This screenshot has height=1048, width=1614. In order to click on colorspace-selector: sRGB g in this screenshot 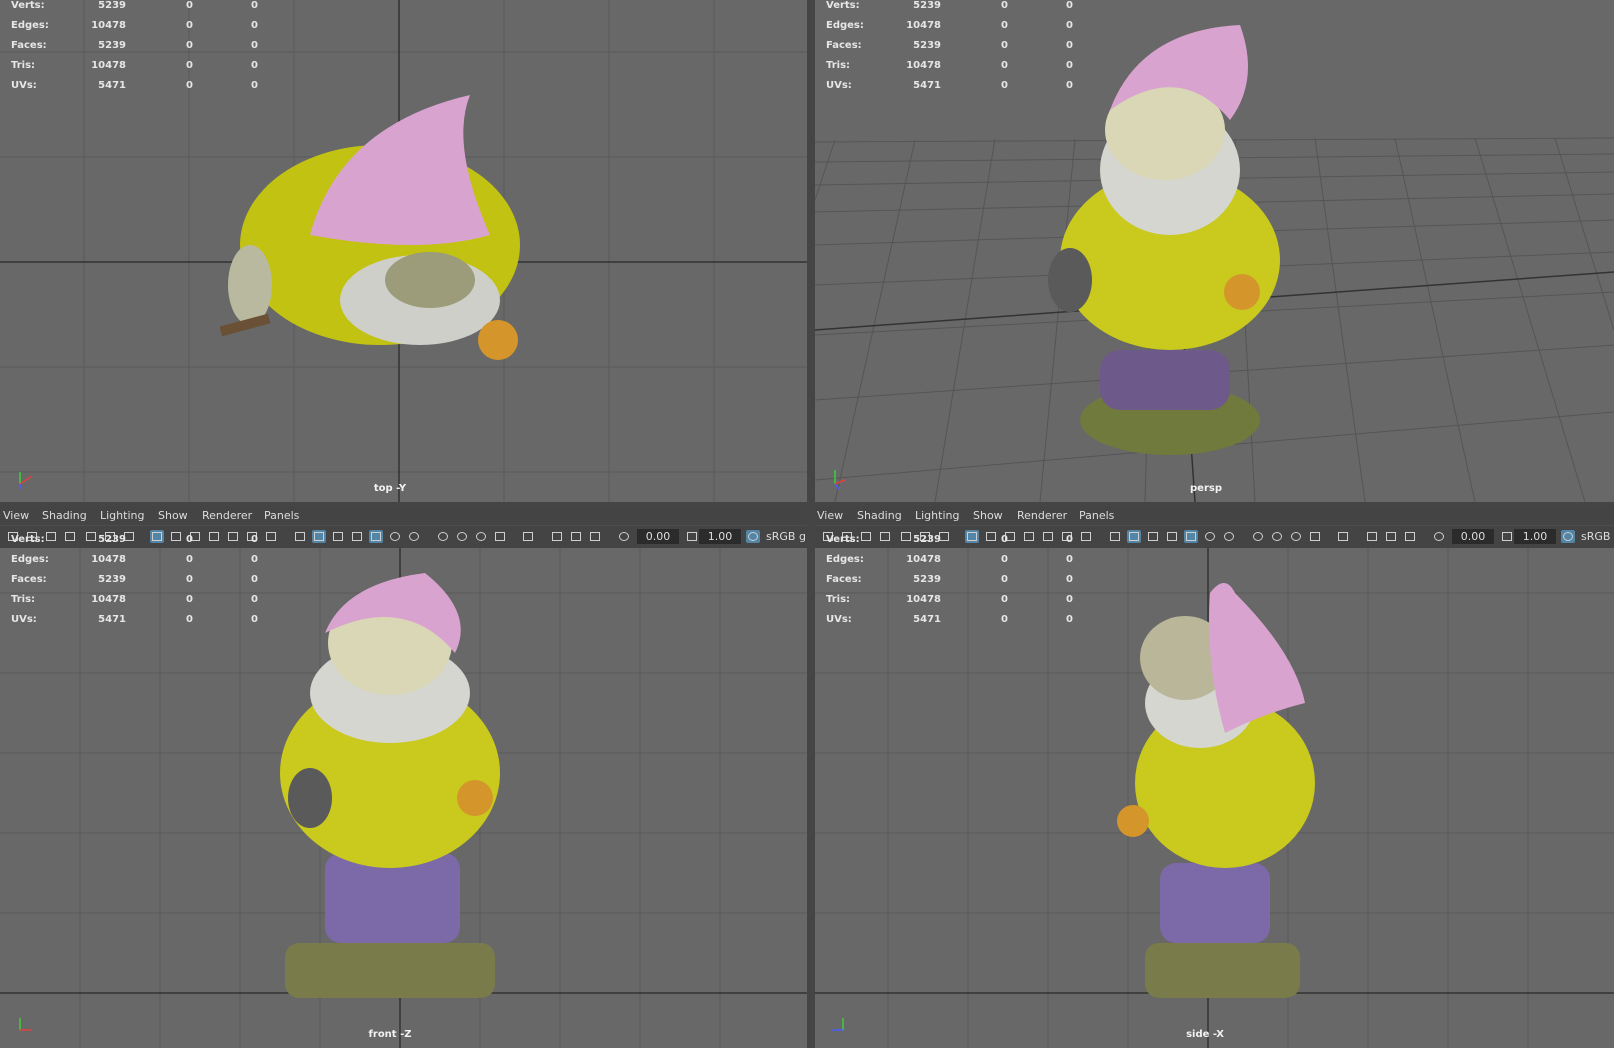, I will do `click(786, 536)`.